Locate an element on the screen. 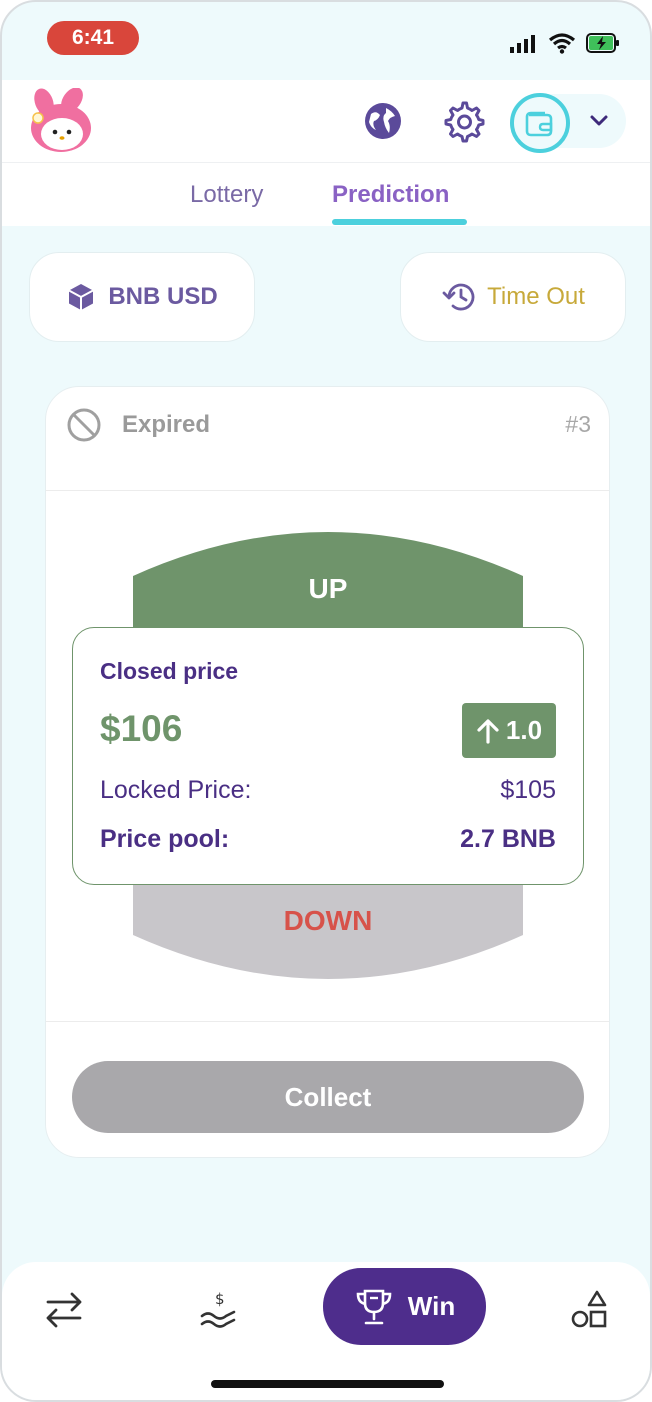  wifi-icon is located at coordinates (562, 43).